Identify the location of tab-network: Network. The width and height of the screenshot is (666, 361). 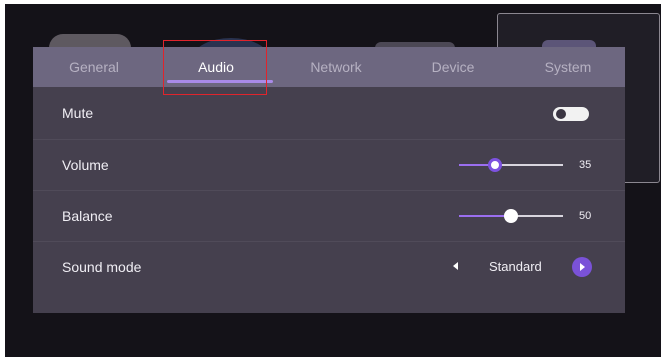
(336, 67).